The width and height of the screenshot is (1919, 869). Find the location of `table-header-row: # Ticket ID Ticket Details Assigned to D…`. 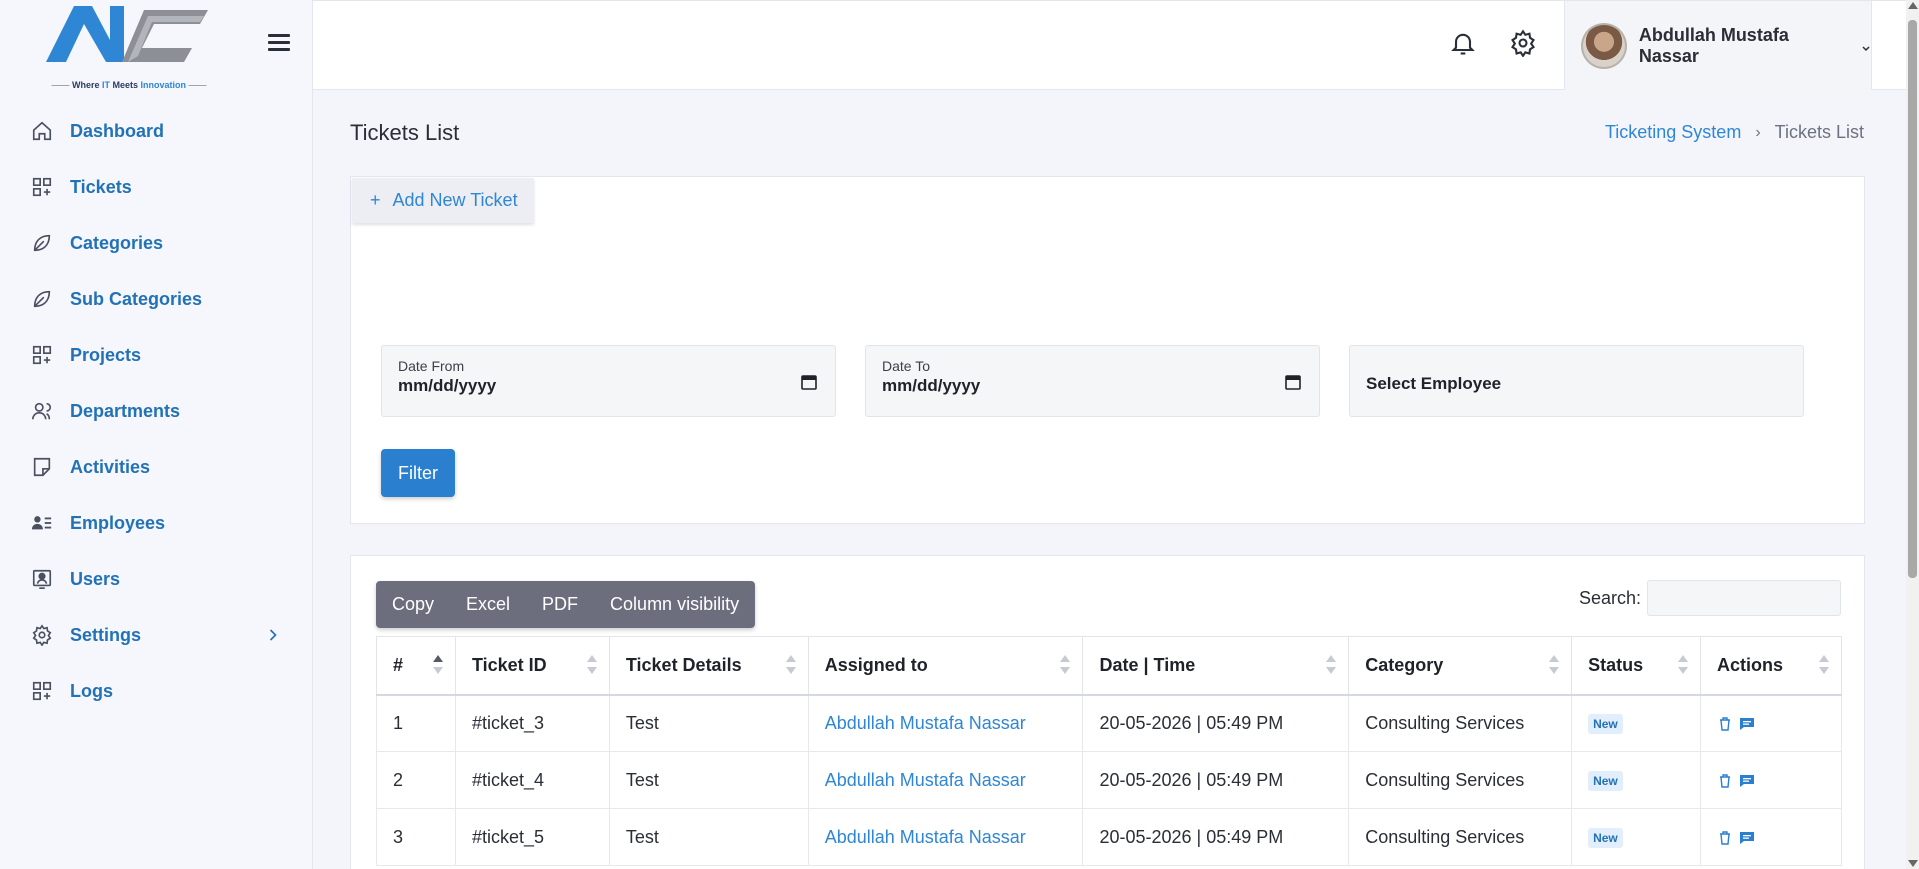

table-header-row: # Ticket ID Ticket Details Assigned to D… is located at coordinates (1109, 666).